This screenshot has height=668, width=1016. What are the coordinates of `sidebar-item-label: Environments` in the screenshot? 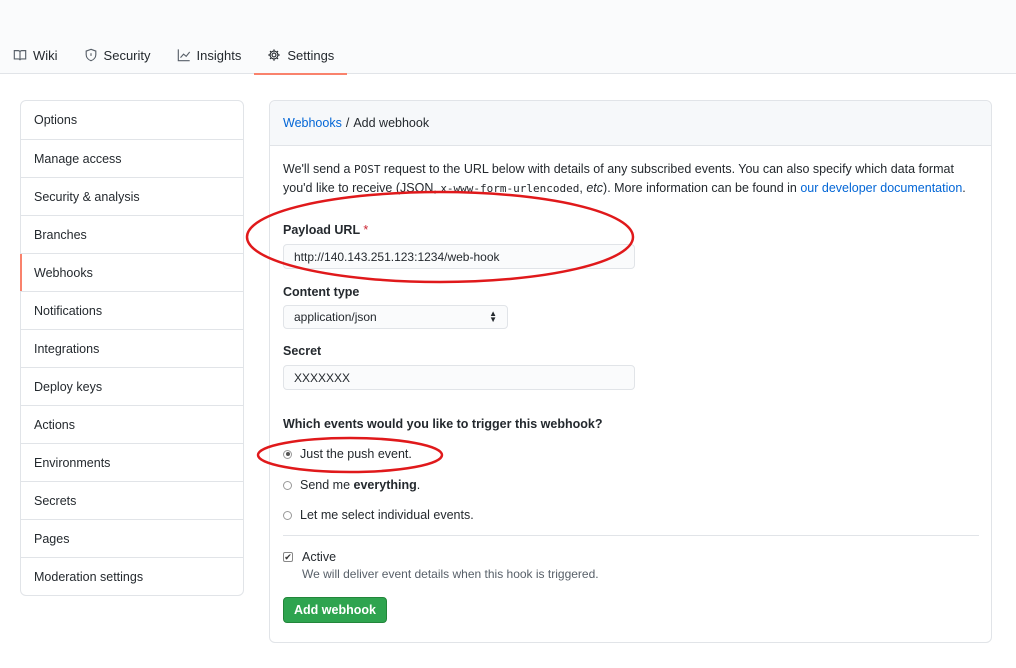 It's located at (72, 462).